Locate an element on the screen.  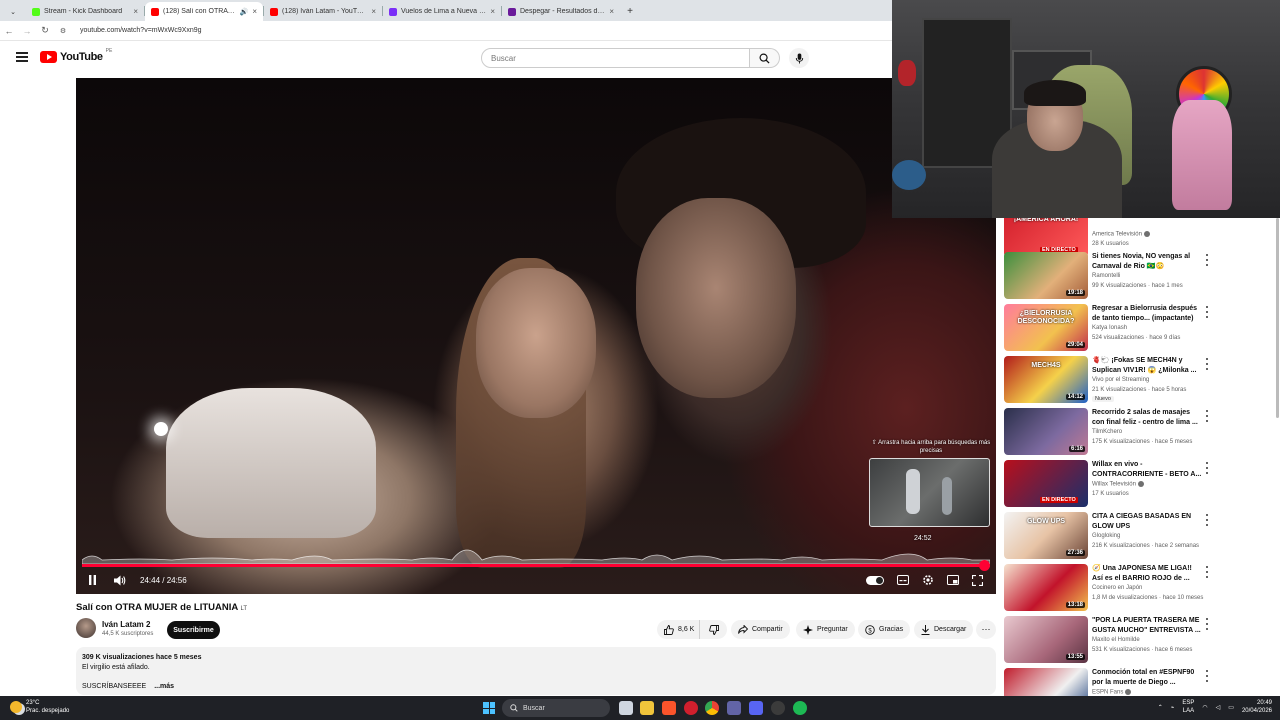
rec-channel: Glogloking is located at coordinates (1106, 536).